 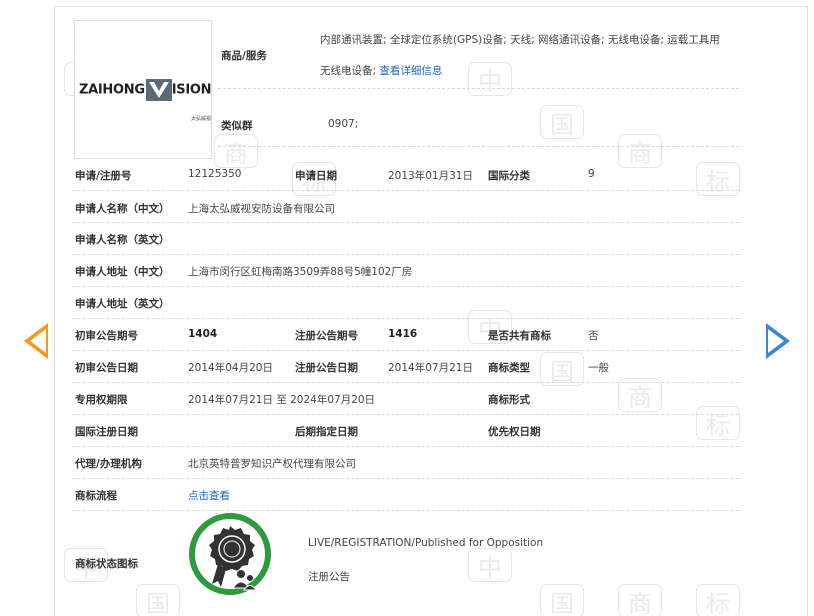 I want to click on exclusive-label: 专用权期限, so click(x=101, y=400).